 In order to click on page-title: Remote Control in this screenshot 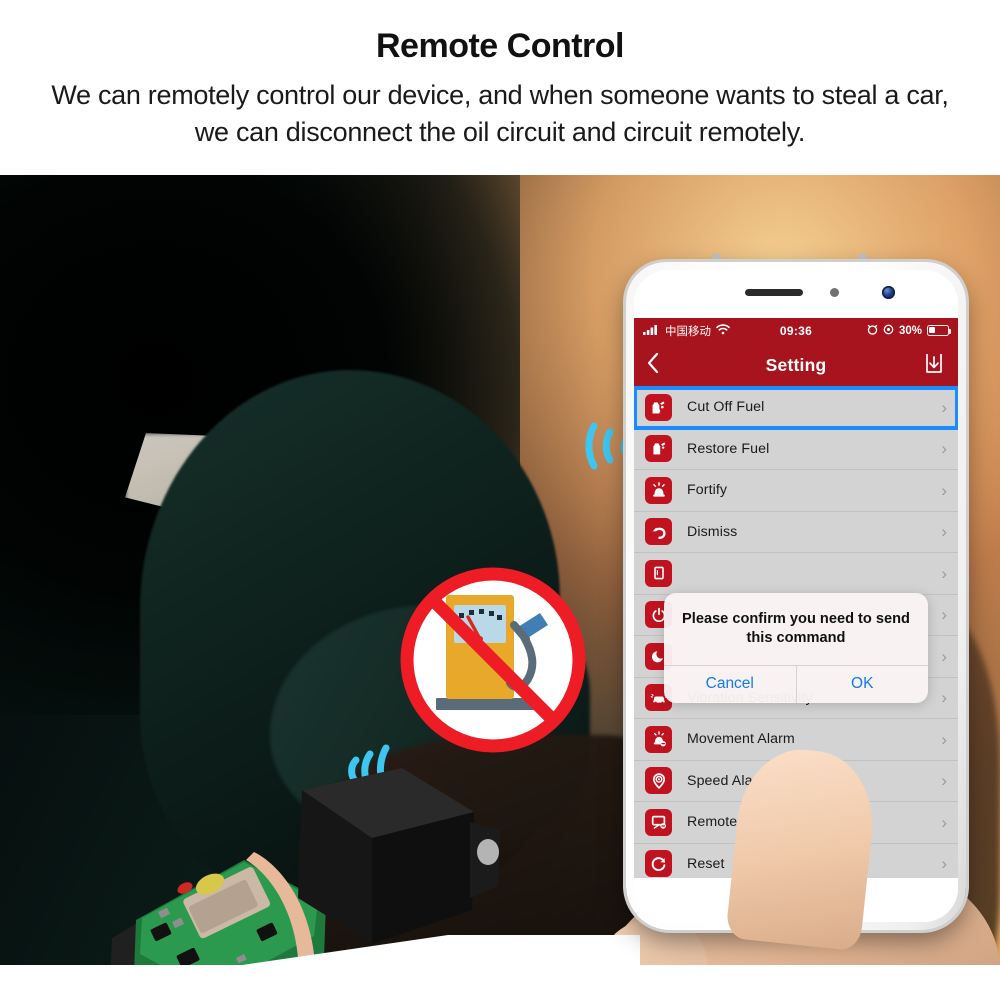, I will do `click(500, 46)`.